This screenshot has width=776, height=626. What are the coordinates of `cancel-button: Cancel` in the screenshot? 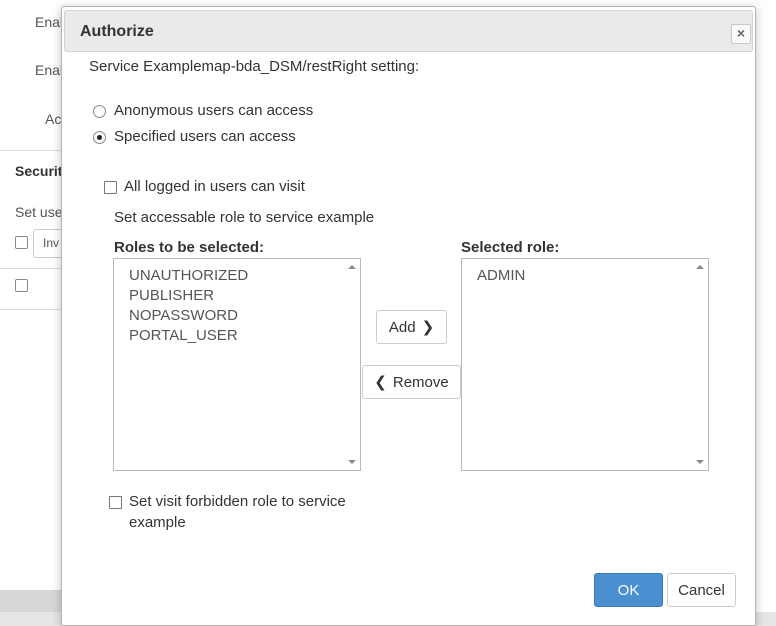 It's located at (701, 590).